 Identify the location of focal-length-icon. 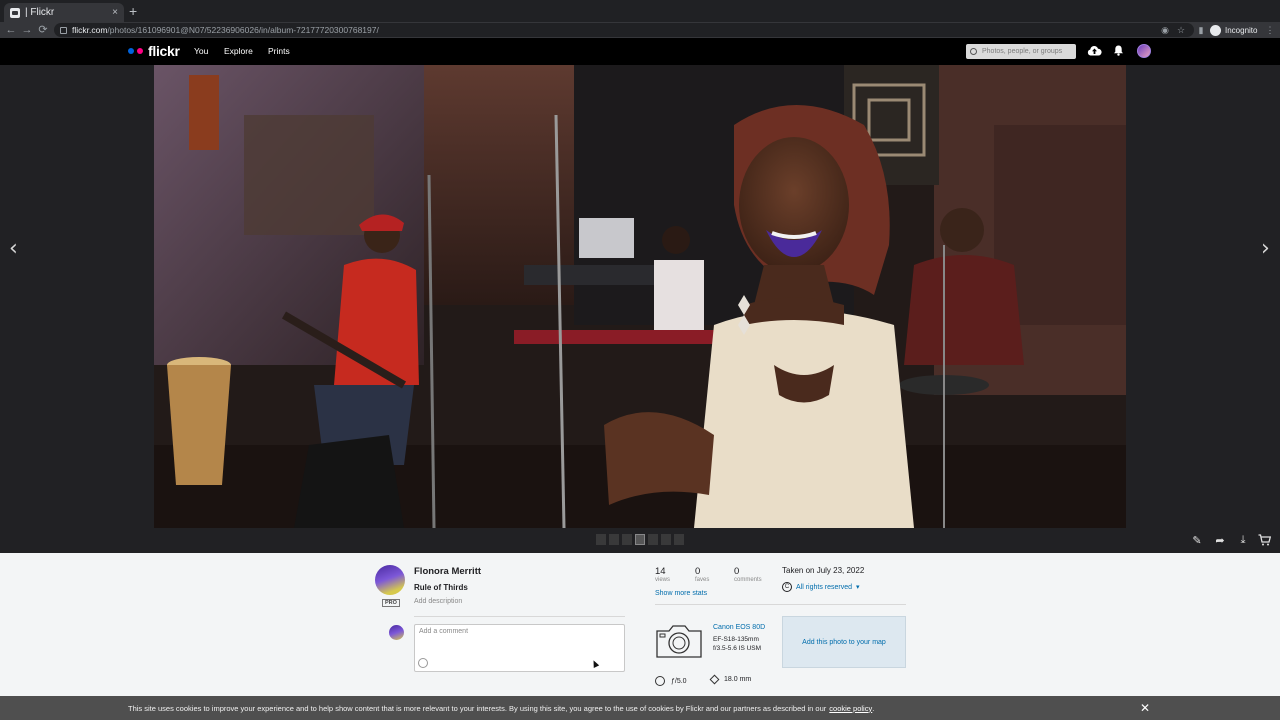
(714, 679).